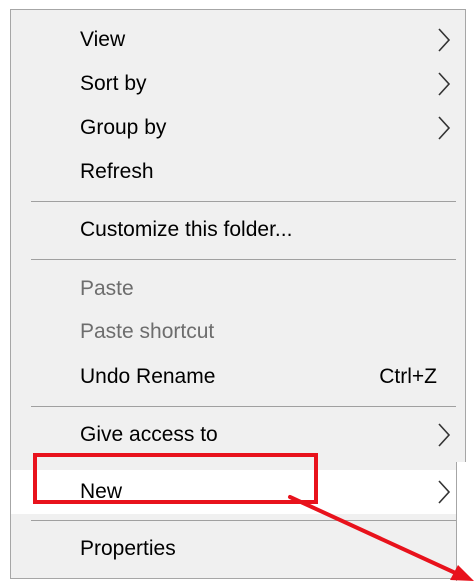 The image size is (474, 581). Describe the element at coordinates (101, 491) in the screenshot. I see `menu-item-label: New` at that location.